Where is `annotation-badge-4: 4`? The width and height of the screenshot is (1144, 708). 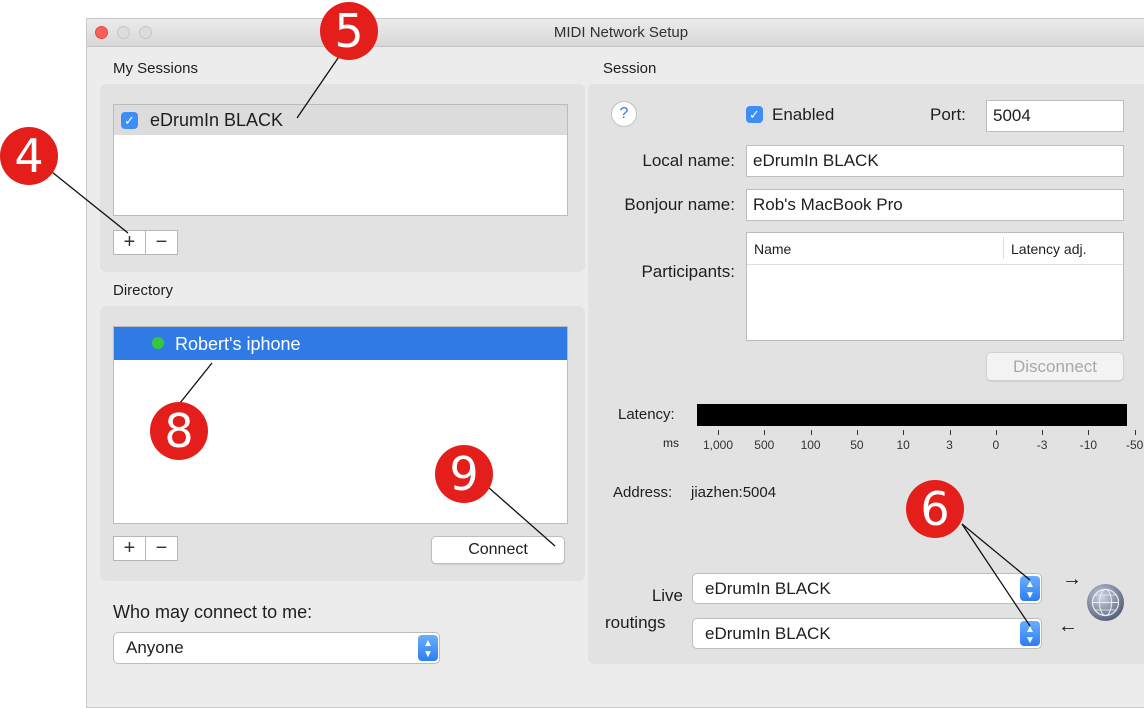 annotation-badge-4: 4 is located at coordinates (29, 156).